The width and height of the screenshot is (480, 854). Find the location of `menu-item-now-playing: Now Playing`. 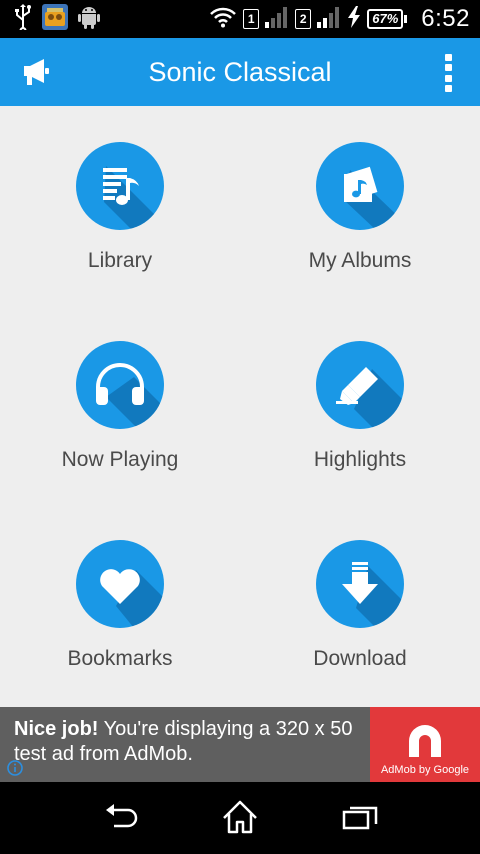

menu-item-now-playing: Now Playing is located at coordinates (120, 390).